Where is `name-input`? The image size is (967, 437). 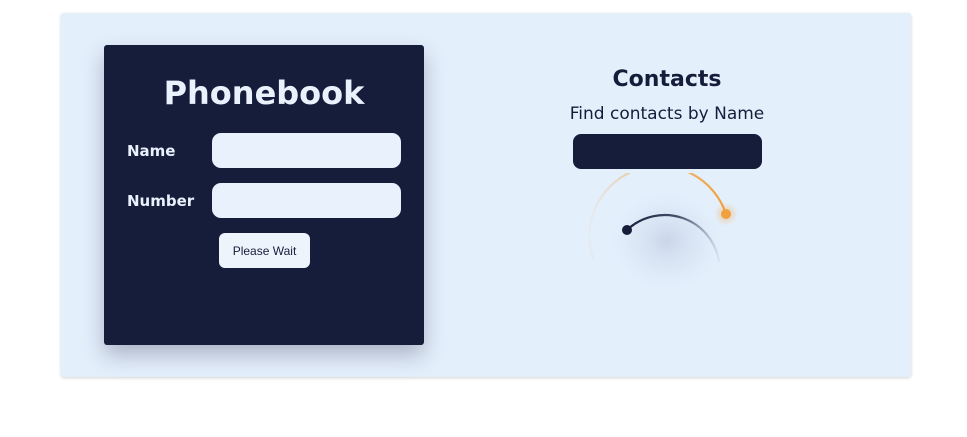 name-input is located at coordinates (306, 150).